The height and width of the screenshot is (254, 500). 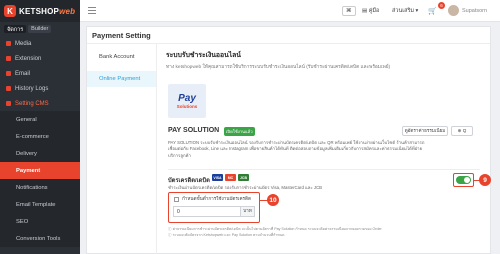 I want to click on sidebar-subitem-general: General, so click(x=40, y=119).